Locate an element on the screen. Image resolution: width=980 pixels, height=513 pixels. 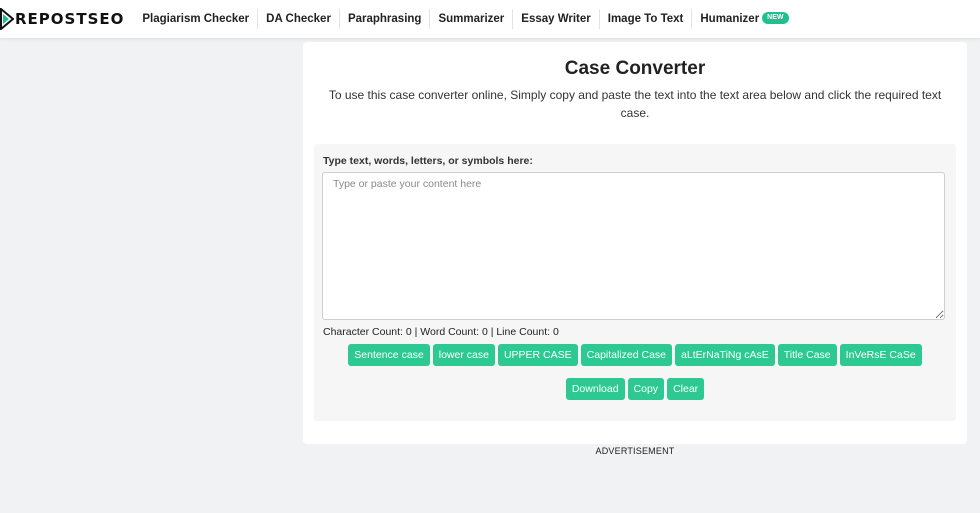
nav-label: Image To Text is located at coordinates (645, 19).